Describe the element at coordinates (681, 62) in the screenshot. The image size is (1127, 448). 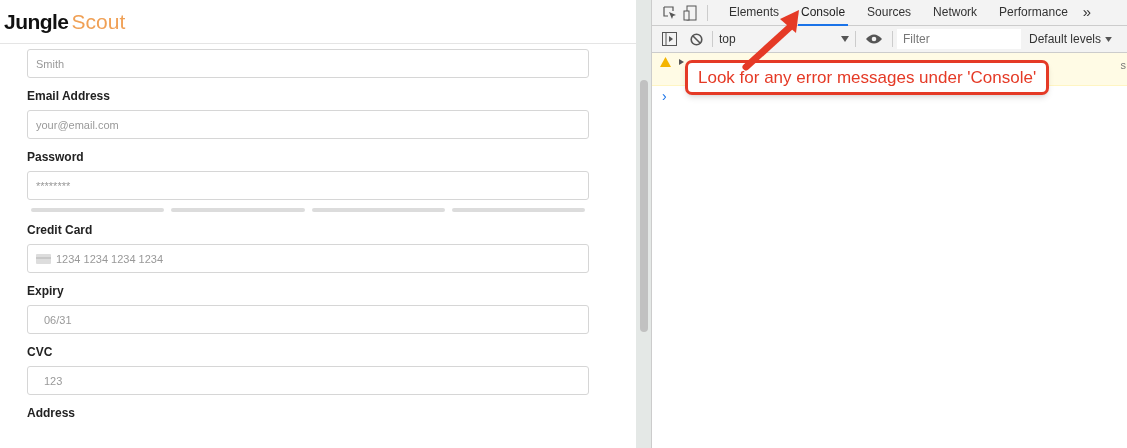
I see `expand-arrow-icon` at that location.